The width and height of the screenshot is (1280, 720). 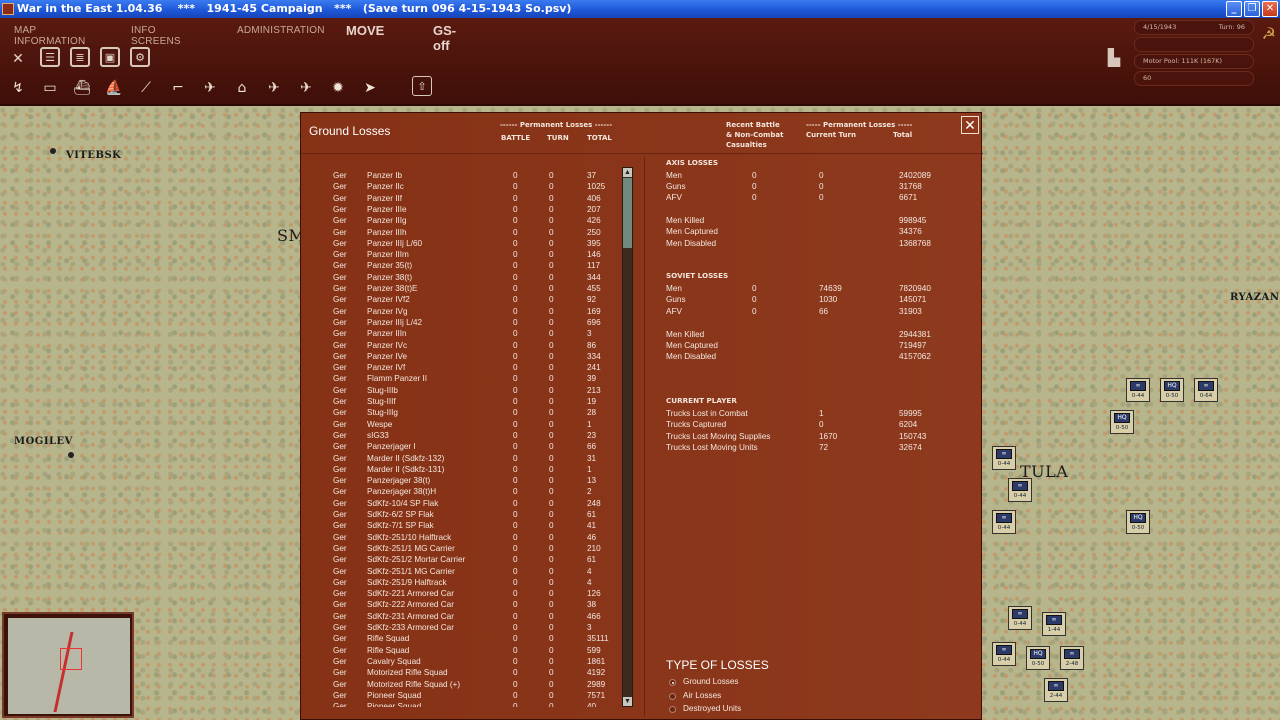 I want to click on table-row: Ger SdKfz-6/2 SP Flak 0 0 61, so click(x=461, y=514).